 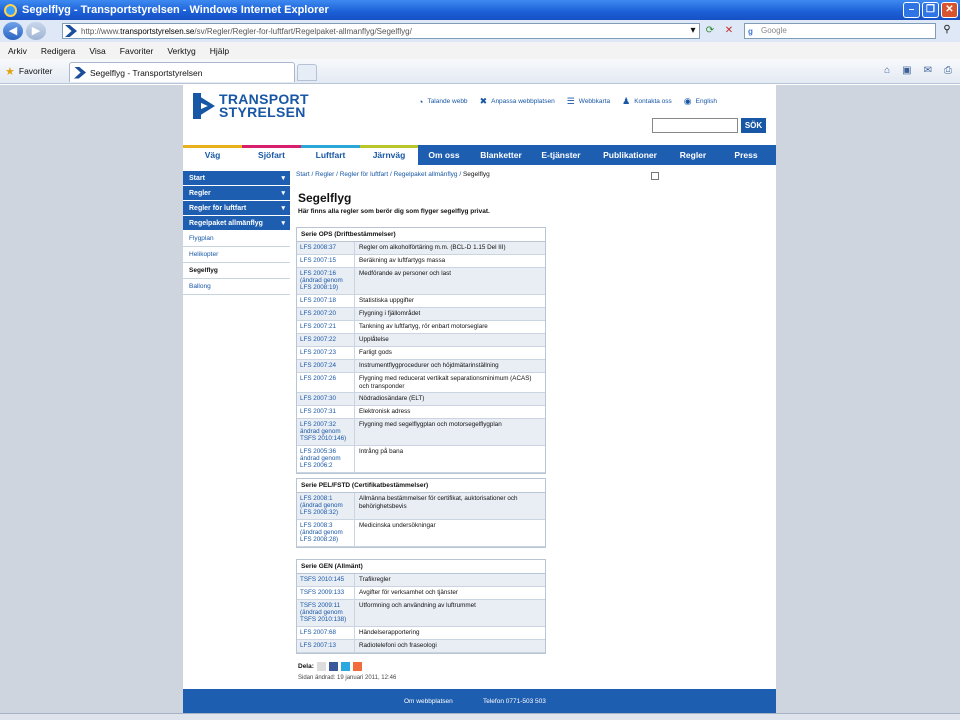 I want to click on close-button: ✕, so click(x=949, y=10).